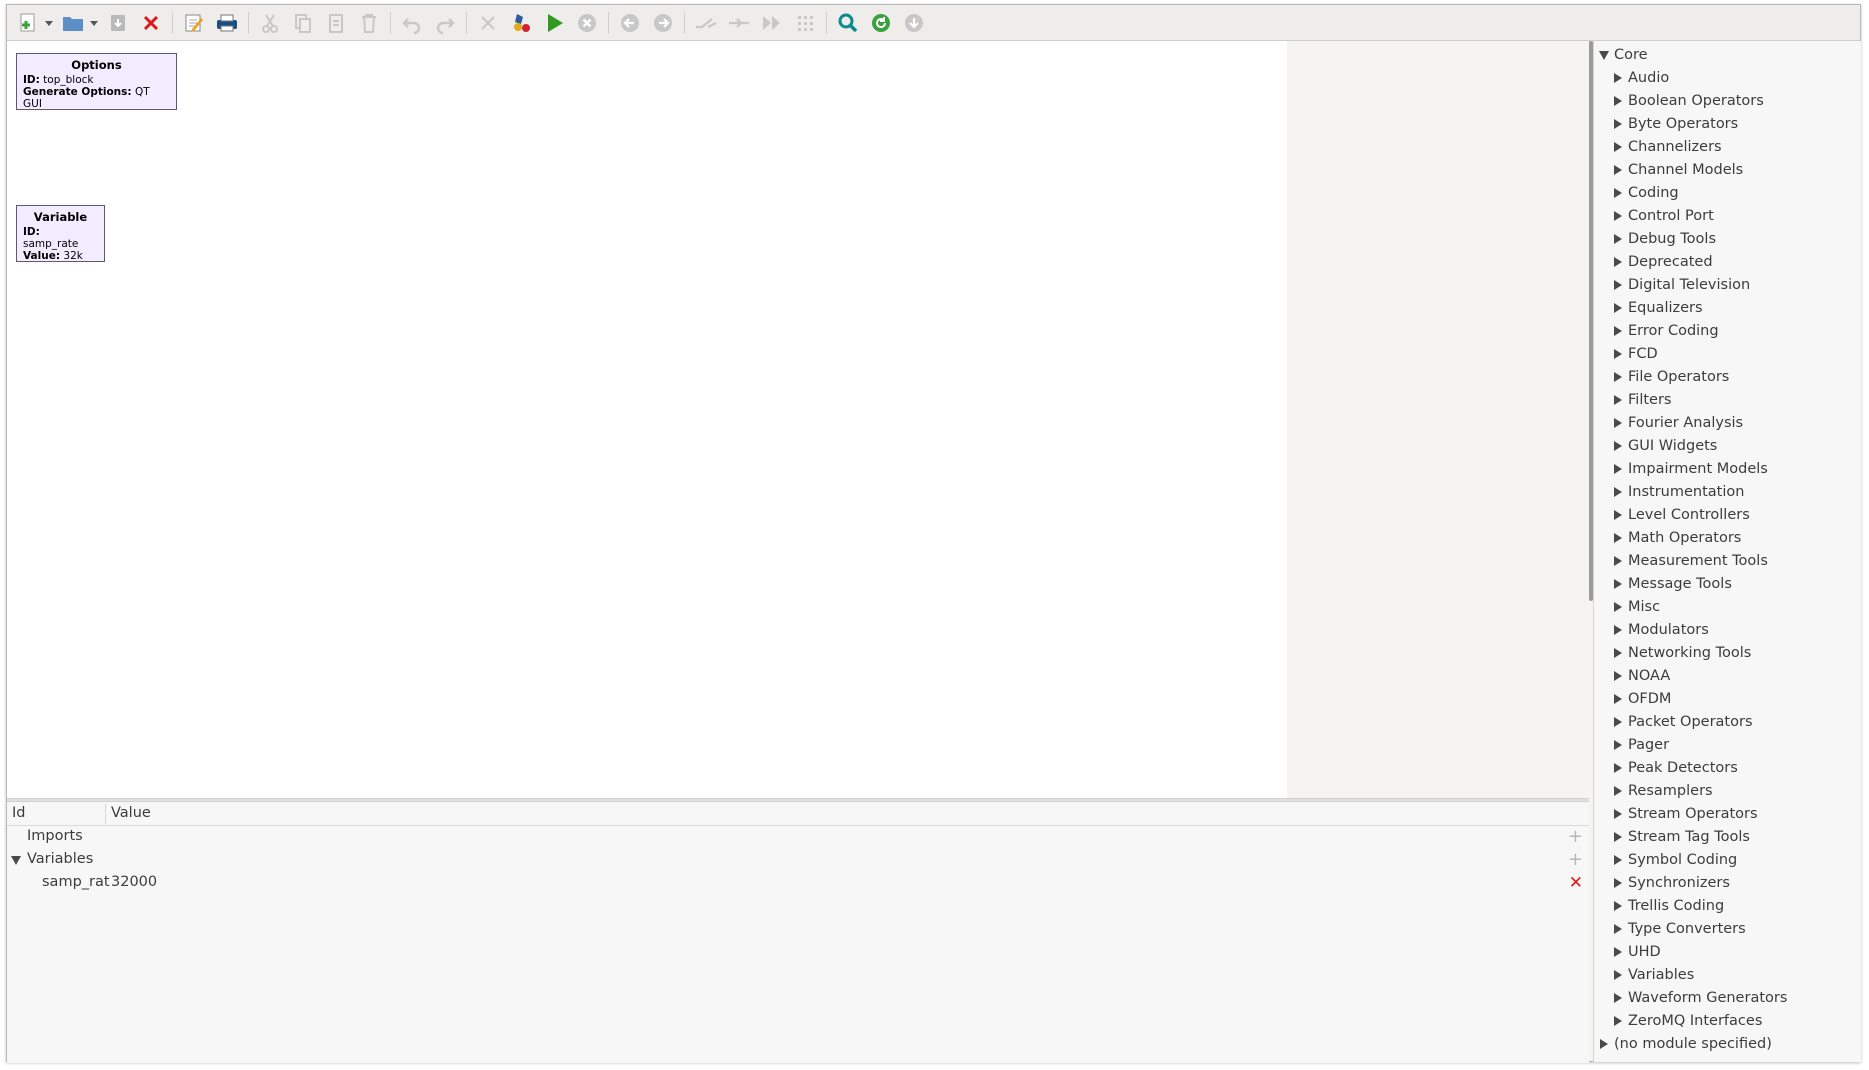 The width and height of the screenshot is (1869, 1070). Describe the element at coordinates (798, 860) in the screenshot. I see `variables-row: Variables +` at that location.